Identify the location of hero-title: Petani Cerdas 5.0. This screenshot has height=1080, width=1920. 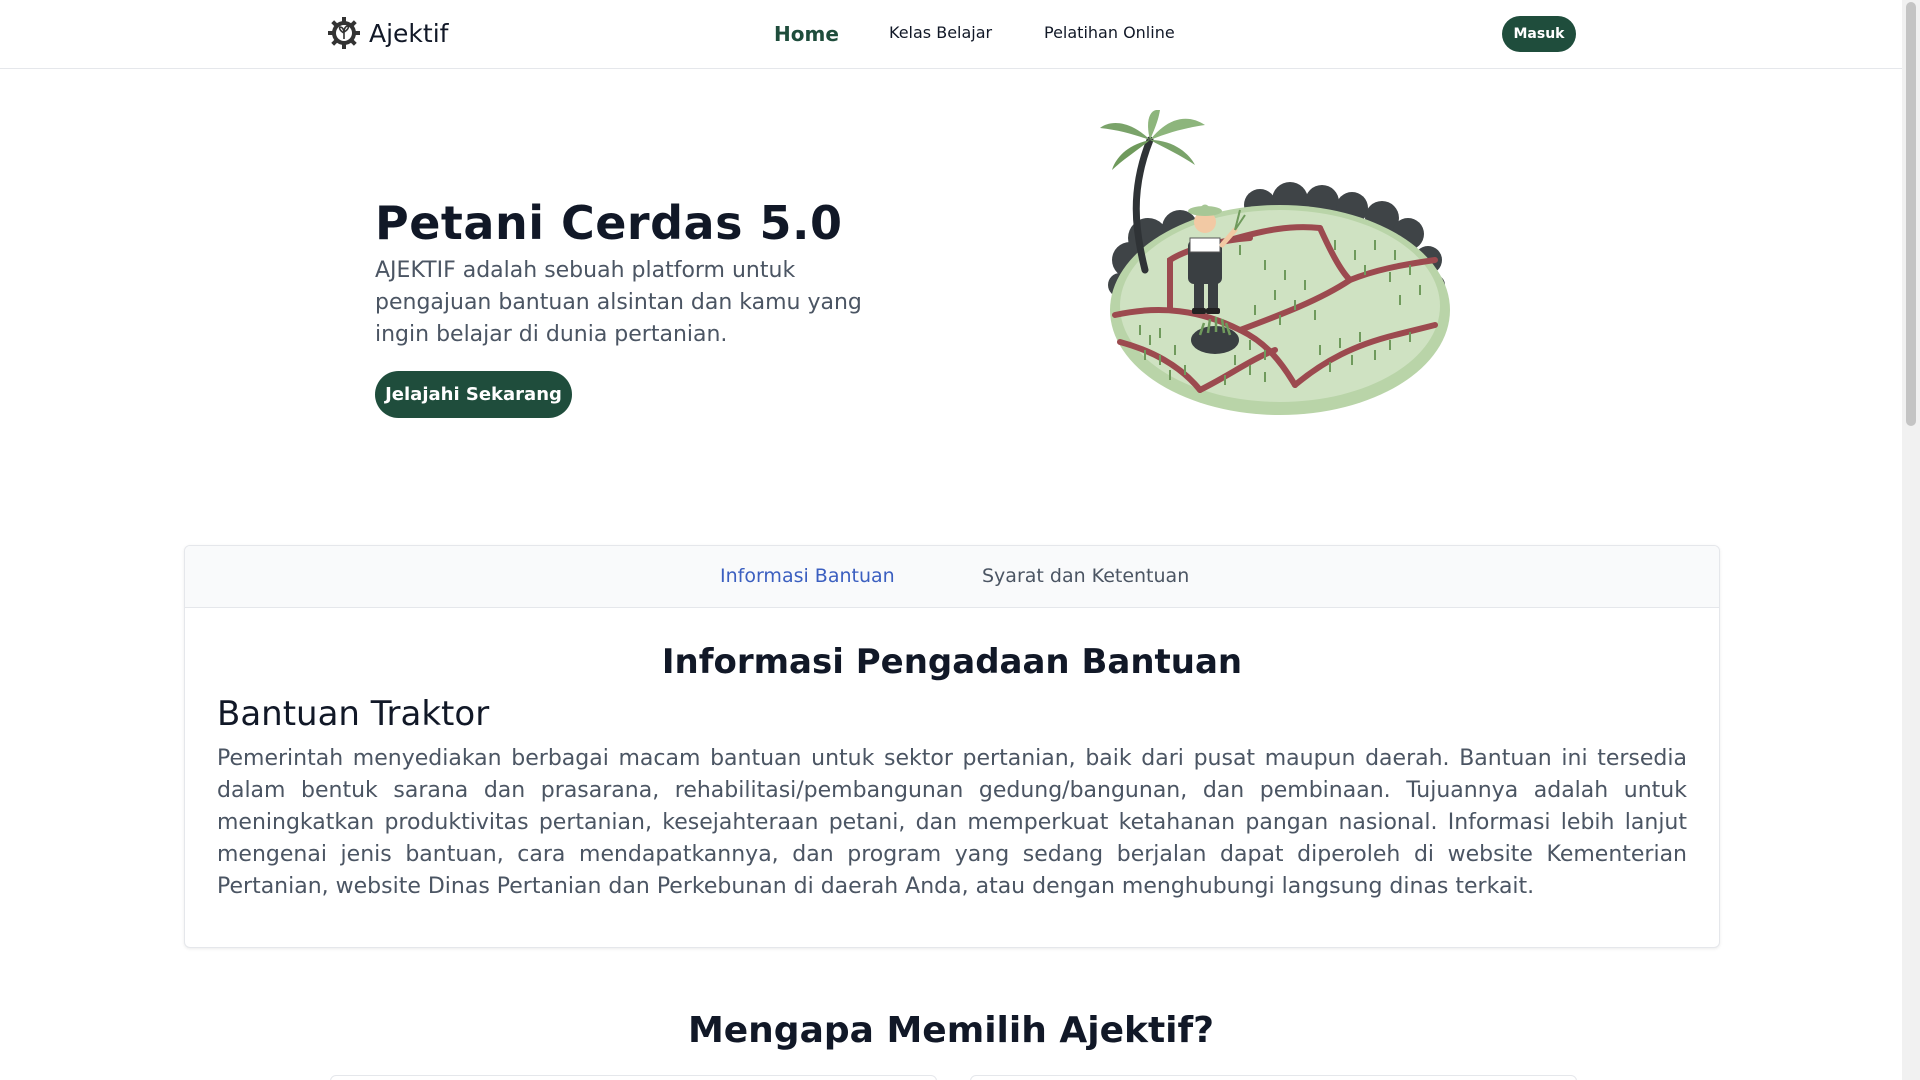
(609, 223).